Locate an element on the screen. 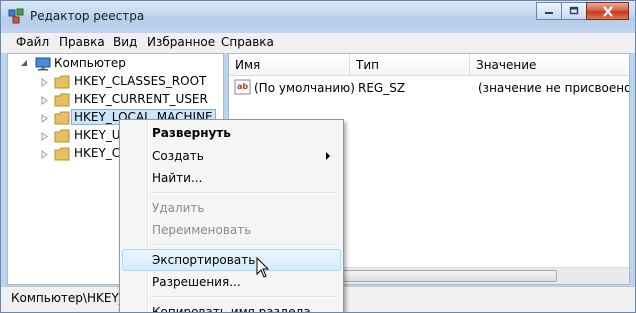 The image size is (636, 313). status-path: Компьютер\HKEY_L is located at coordinates (71, 298).